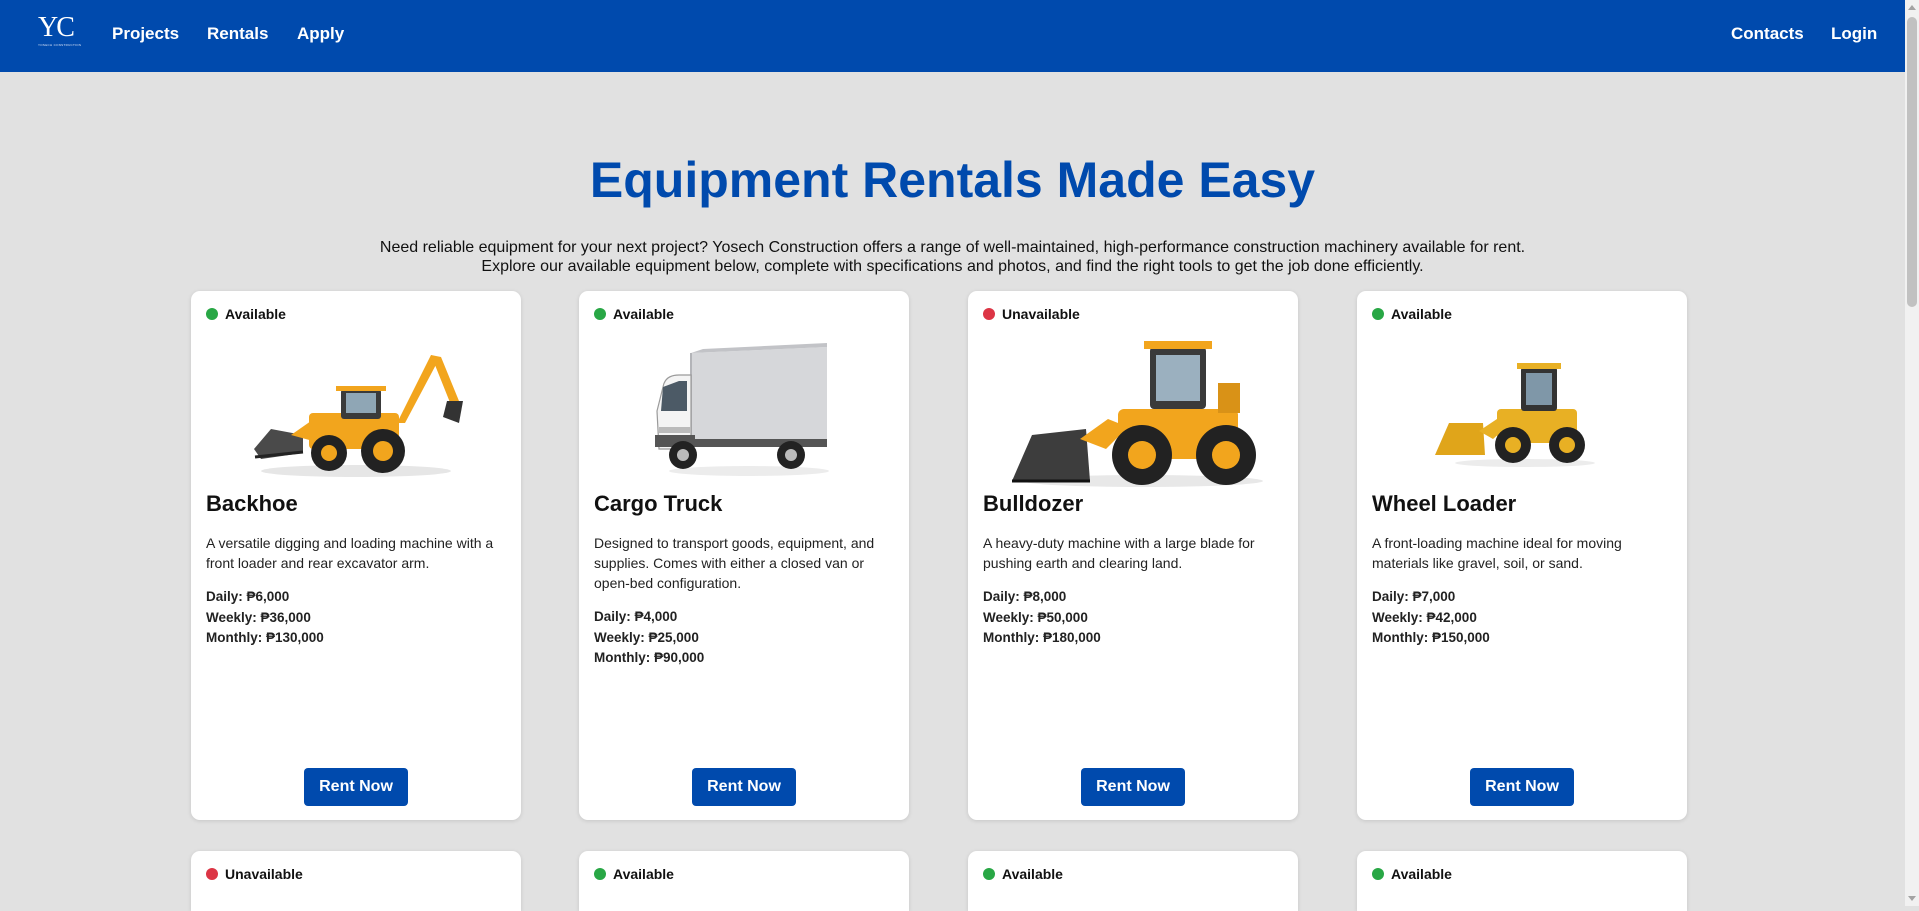 This screenshot has width=1919, height=911. I want to click on price-daily: Daily: ₱6,000, so click(248, 596).